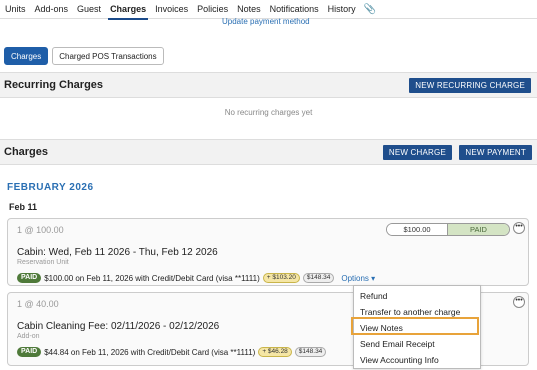  What do you see at coordinates (417, 152) in the screenshot?
I see `new-charge-button: NEW CHARGE` at bounding box center [417, 152].